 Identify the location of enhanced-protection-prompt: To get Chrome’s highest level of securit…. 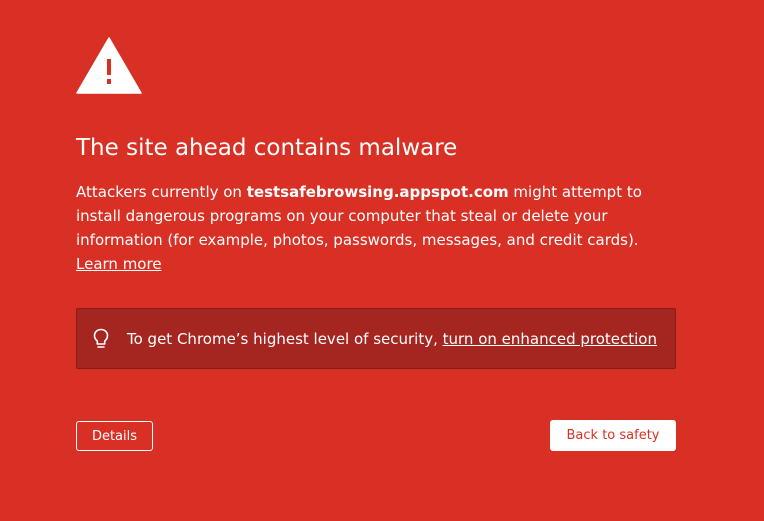
(285, 339).